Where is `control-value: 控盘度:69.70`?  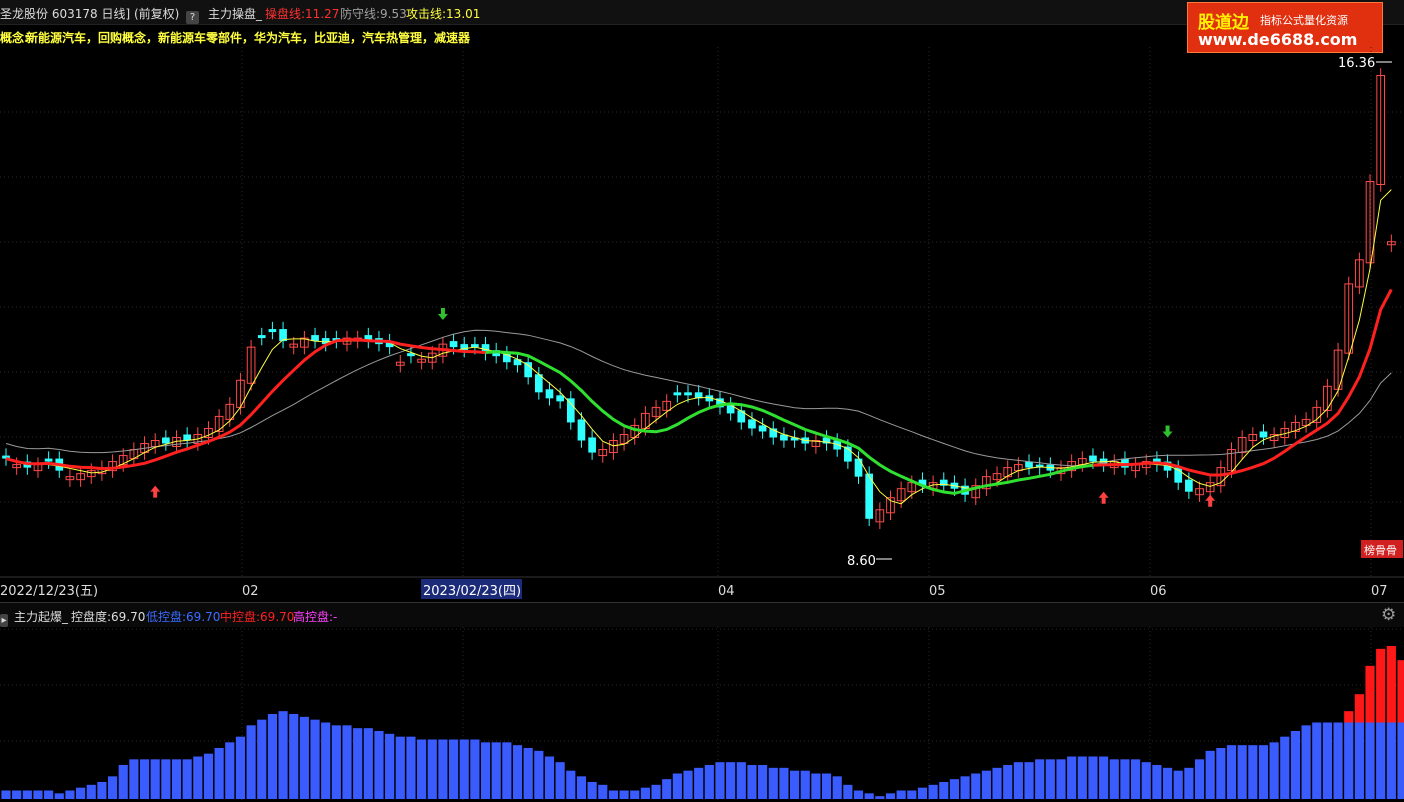
control-value: 控盘度:69.70 is located at coordinates (108, 617).